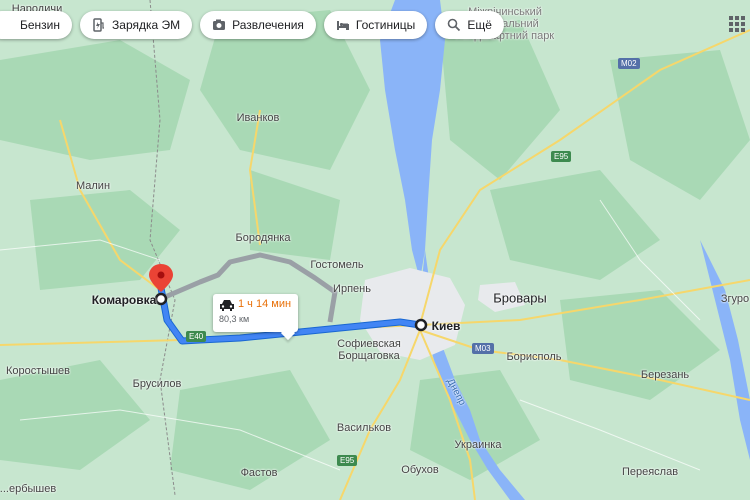  Describe the element at coordinates (347, 460) in the screenshot. I see `road-shield-e95-south: E95` at that location.